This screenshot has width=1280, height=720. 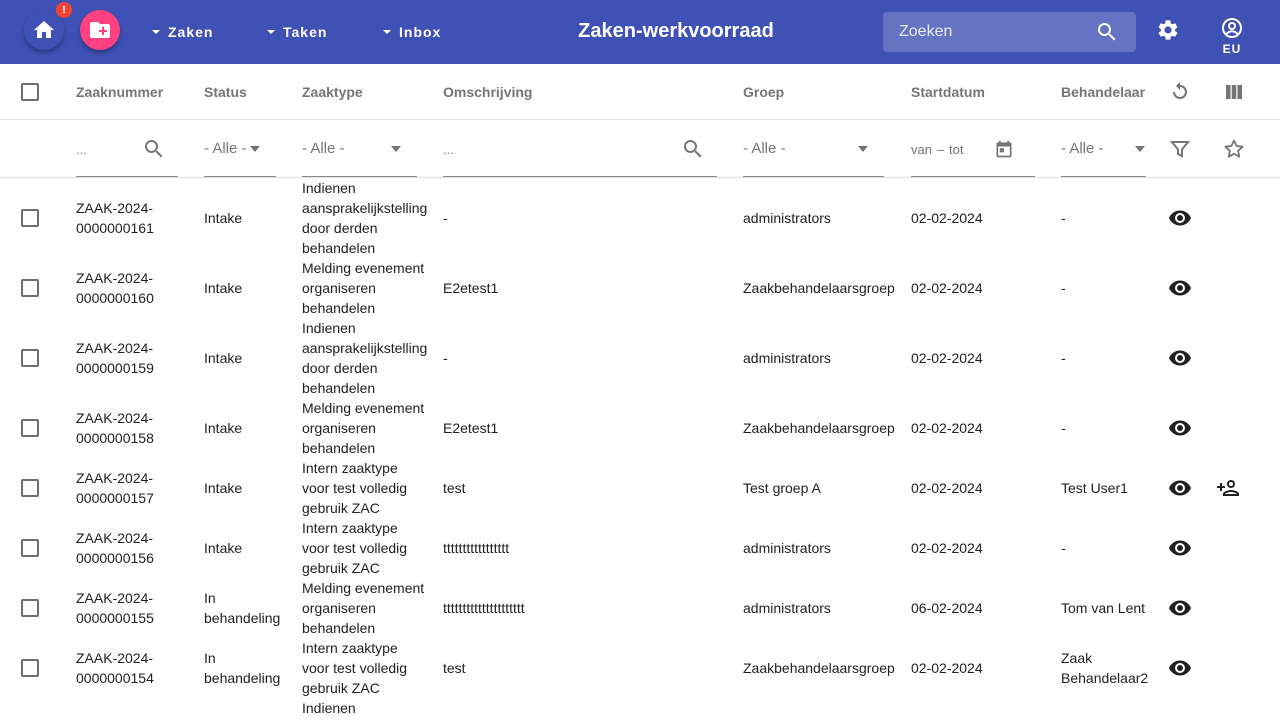 What do you see at coordinates (225, 92) in the screenshot?
I see `column-header-status: Status` at bounding box center [225, 92].